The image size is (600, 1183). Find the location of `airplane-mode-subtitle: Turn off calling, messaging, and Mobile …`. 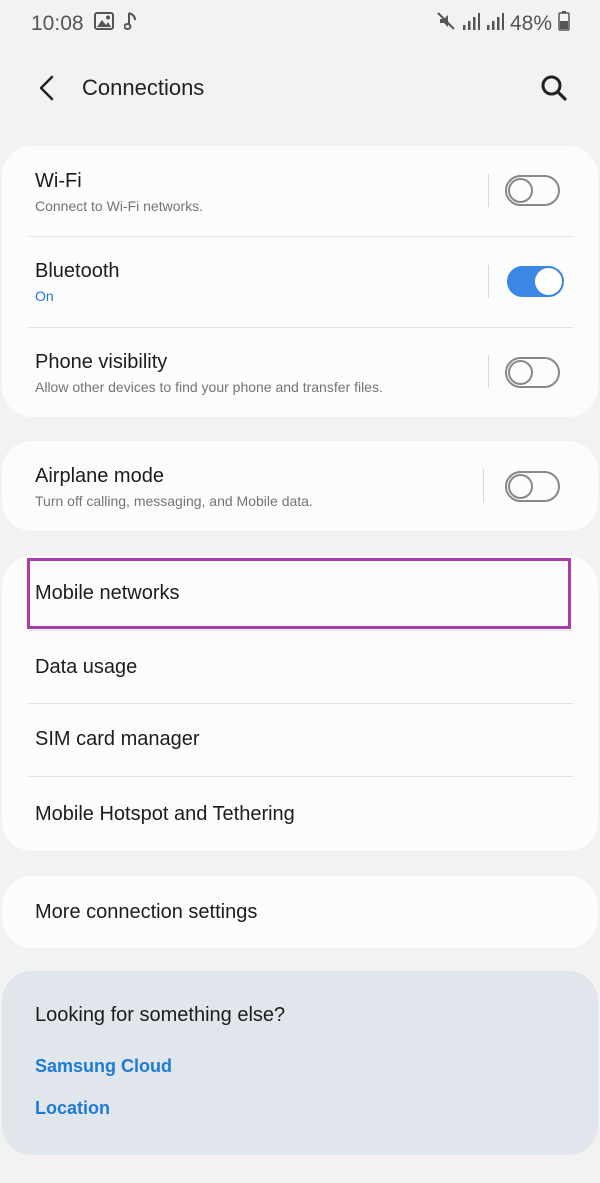

airplane-mode-subtitle: Turn off calling, messaging, and Mobile … is located at coordinates (174, 501).